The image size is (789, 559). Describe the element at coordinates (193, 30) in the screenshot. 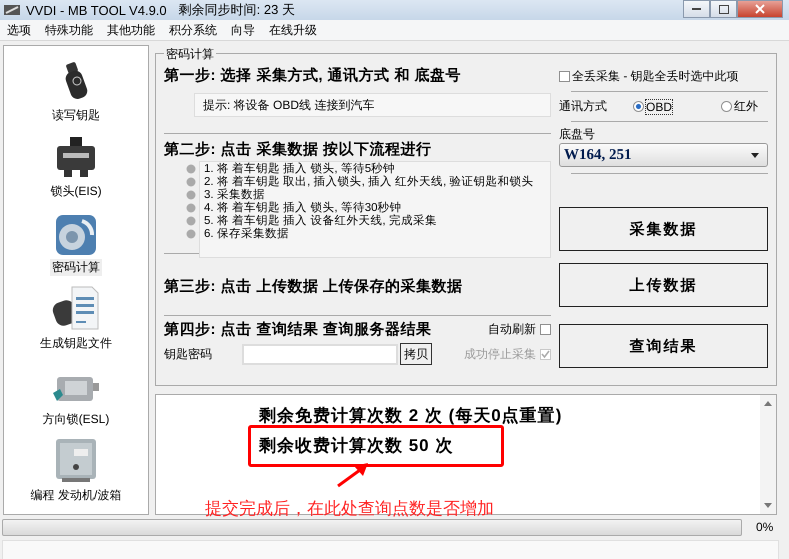

I see `menu-item: 积分系统` at that location.